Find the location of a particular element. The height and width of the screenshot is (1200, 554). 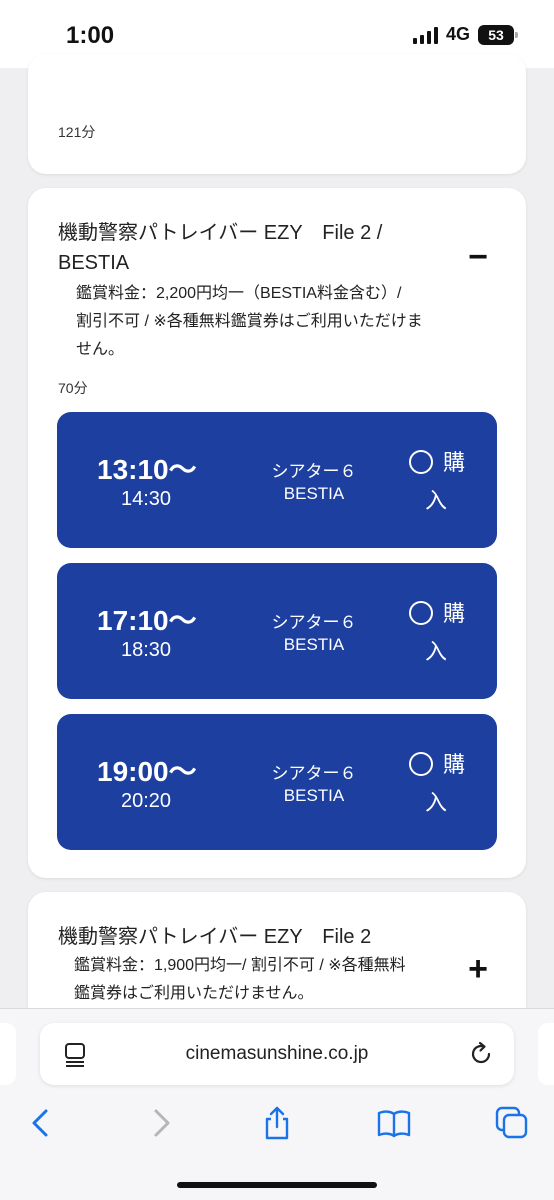

url-text: cinemasunshine.co.jp is located at coordinates (277, 1053).